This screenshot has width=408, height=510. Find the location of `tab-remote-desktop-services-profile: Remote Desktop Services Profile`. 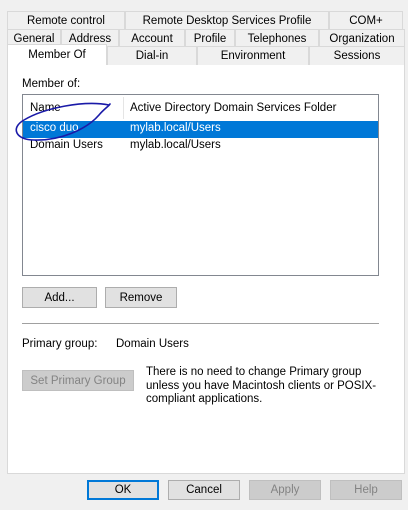

tab-remote-desktop-services-profile: Remote Desktop Services Profile is located at coordinates (227, 20).